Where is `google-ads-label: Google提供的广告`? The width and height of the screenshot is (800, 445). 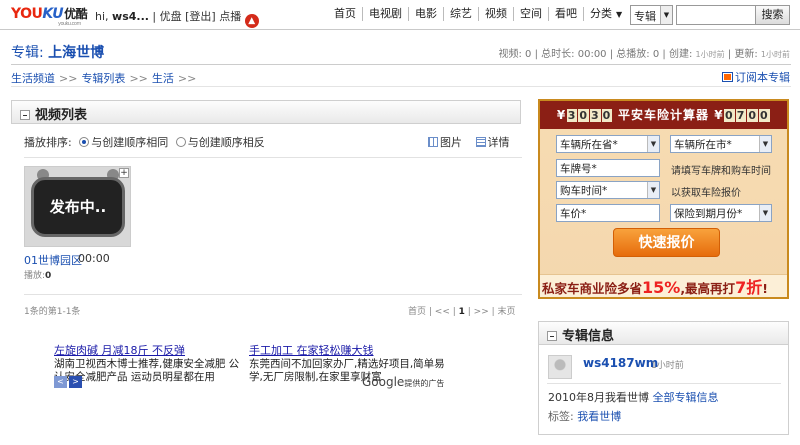 google-ads-label: Google提供的广告 is located at coordinates (403, 382).